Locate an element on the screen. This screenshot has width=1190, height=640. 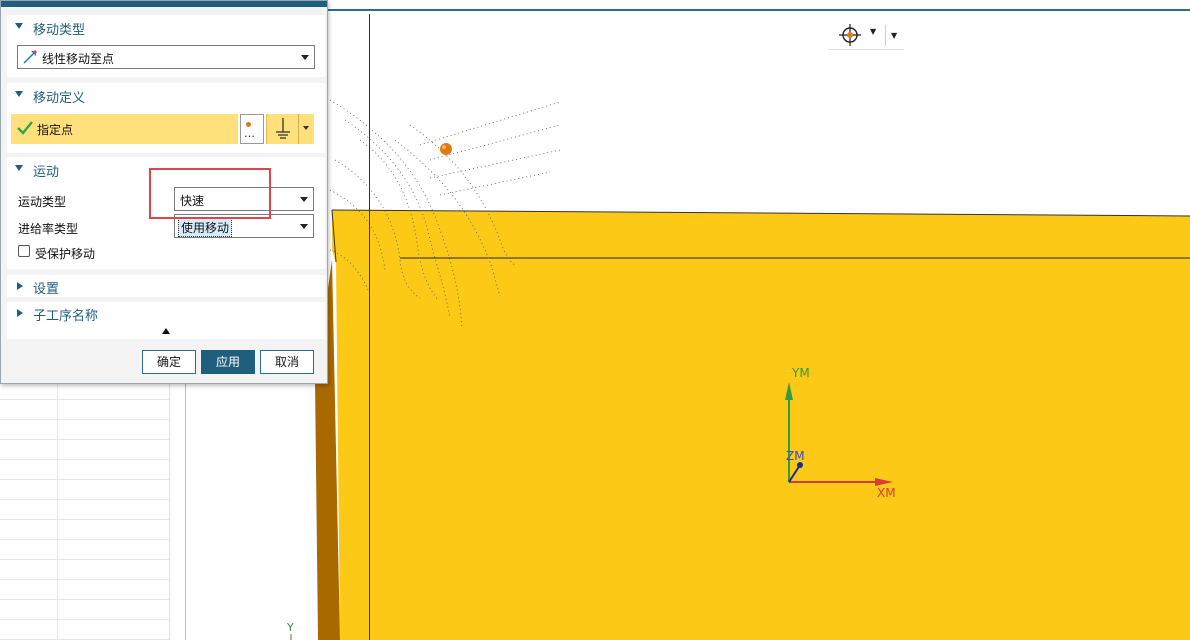
cancel-button: 取消 is located at coordinates (287, 362).